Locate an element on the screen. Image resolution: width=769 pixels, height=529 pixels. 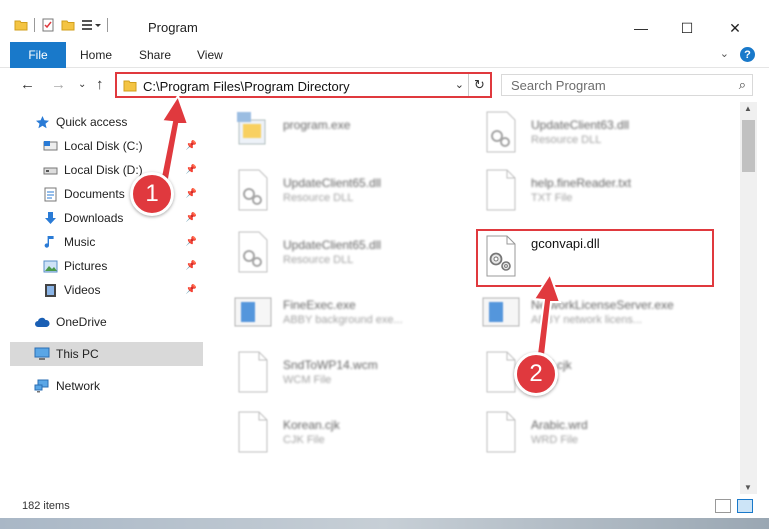
file-item: program.exe is located at coordinates (348, 133).